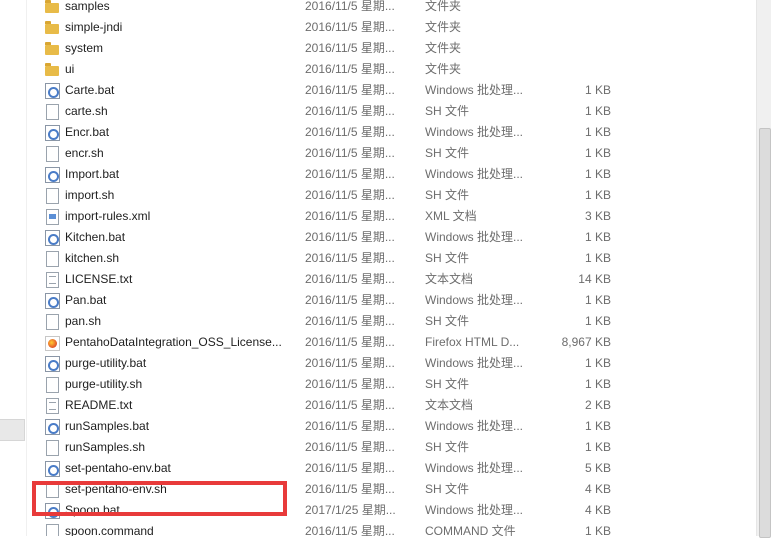 This screenshot has height=538, width=771. Describe the element at coordinates (107, 426) in the screenshot. I see `file-name: runSamples.bat` at that location.